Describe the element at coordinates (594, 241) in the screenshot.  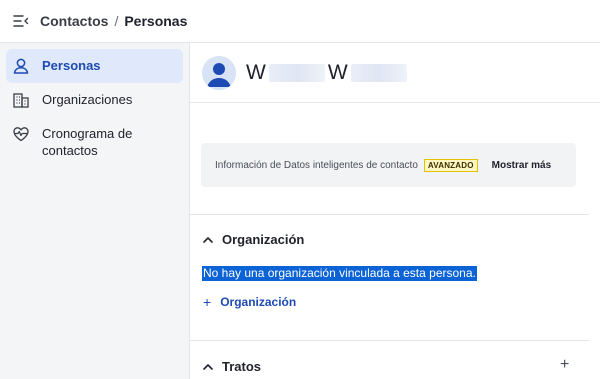
I see `scrollbar` at that location.